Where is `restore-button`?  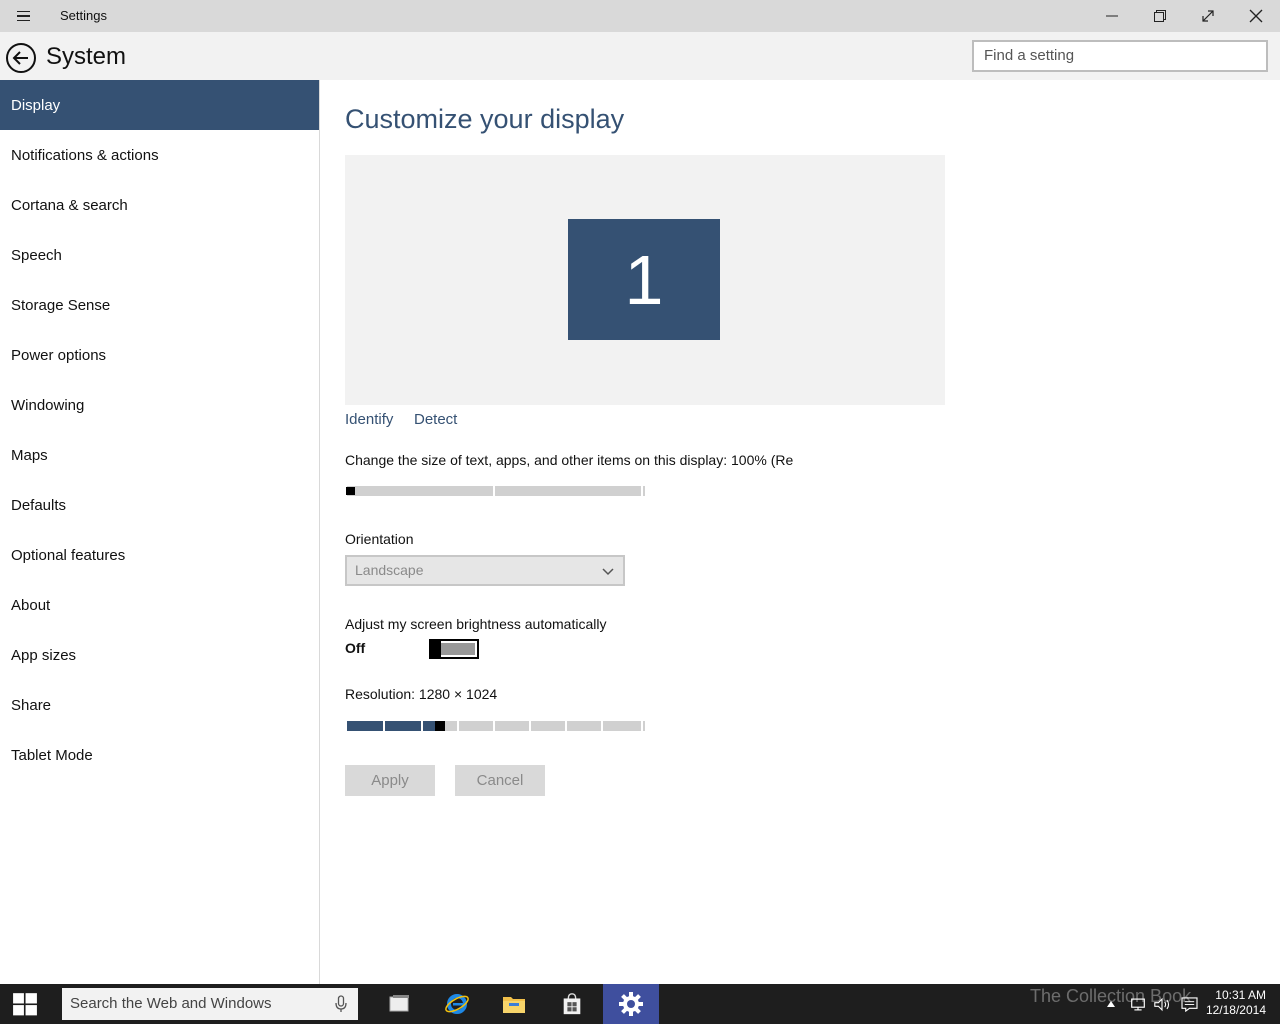 restore-button is located at coordinates (1160, 16).